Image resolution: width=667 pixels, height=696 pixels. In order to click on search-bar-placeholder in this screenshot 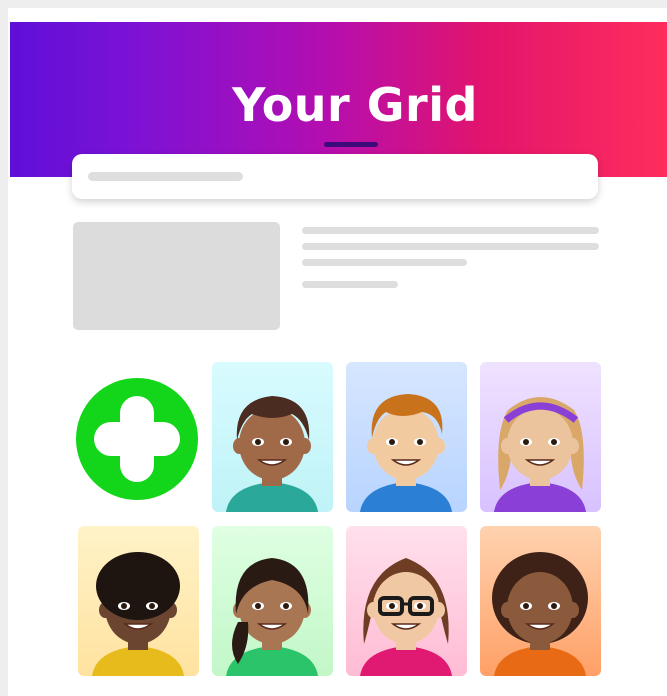, I will do `click(335, 176)`.